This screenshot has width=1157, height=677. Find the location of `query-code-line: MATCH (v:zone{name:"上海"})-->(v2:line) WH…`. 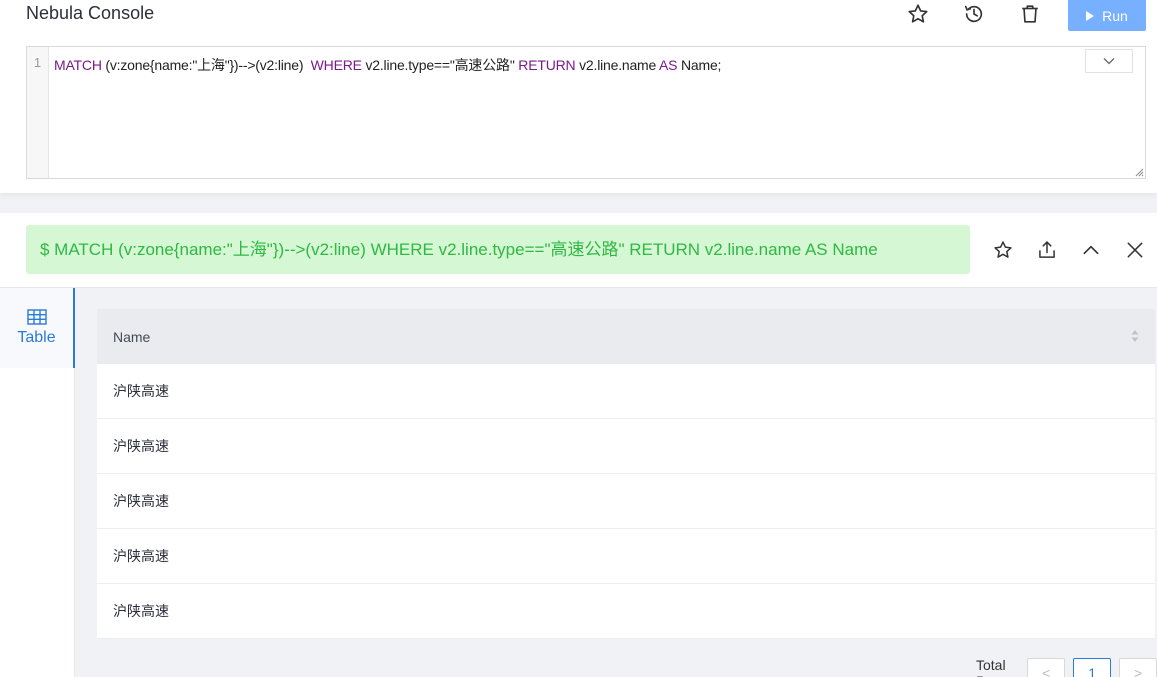

query-code-line: MATCH (v:zone{name:"上海"})-->(v2:line) WH… is located at coordinates (387, 65).